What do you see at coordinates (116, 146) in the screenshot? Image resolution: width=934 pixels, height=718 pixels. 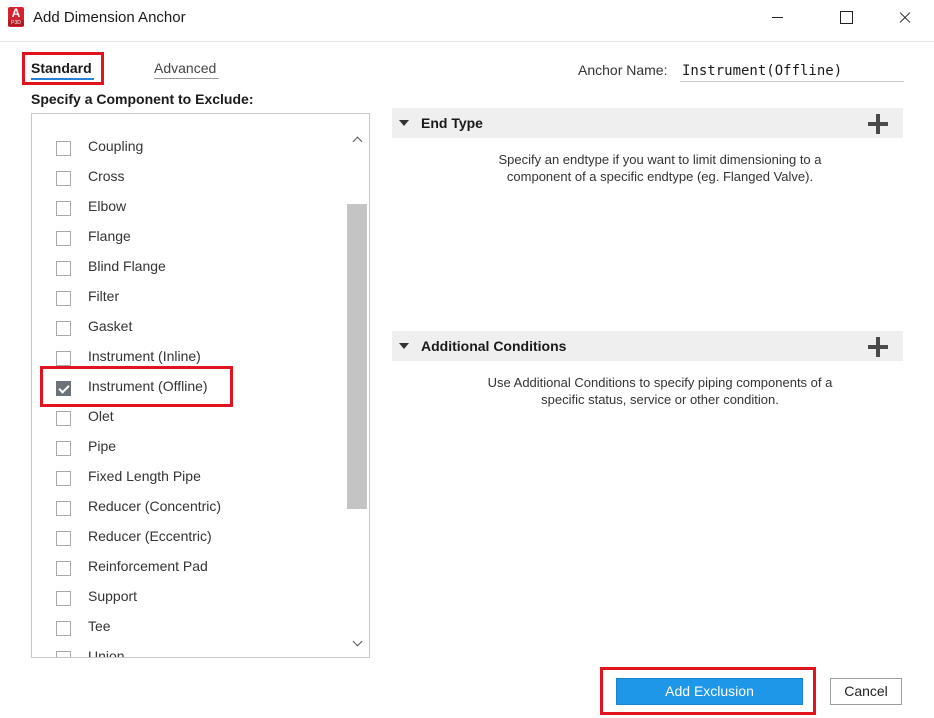 I see `list-item-label: Coupling` at bounding box center [116, 146].